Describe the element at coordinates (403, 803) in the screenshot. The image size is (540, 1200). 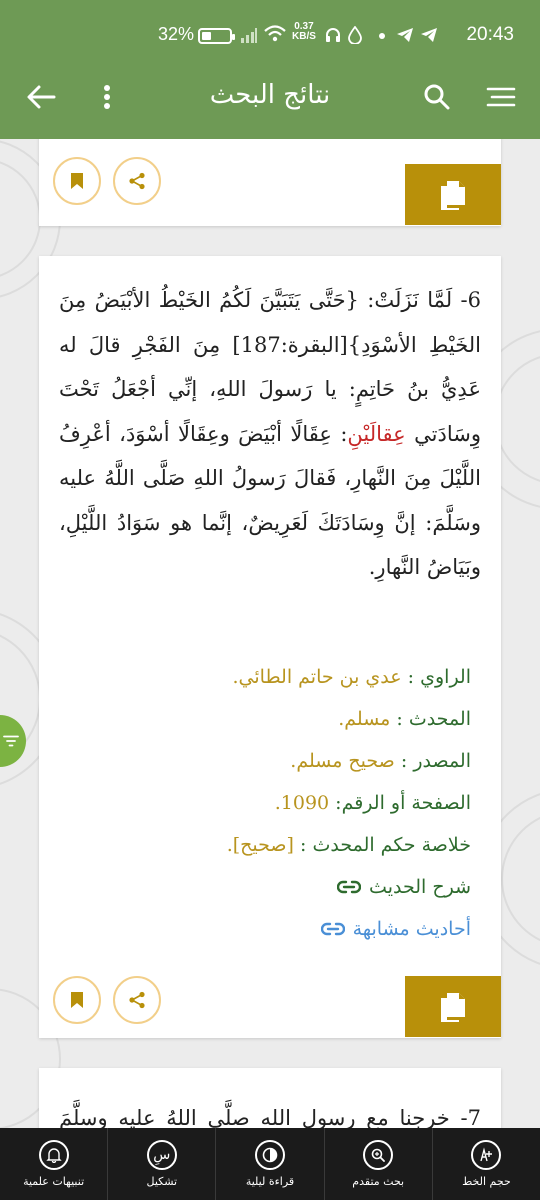
I see `page-number-label: الصفحة أو الرقم:` at that location.